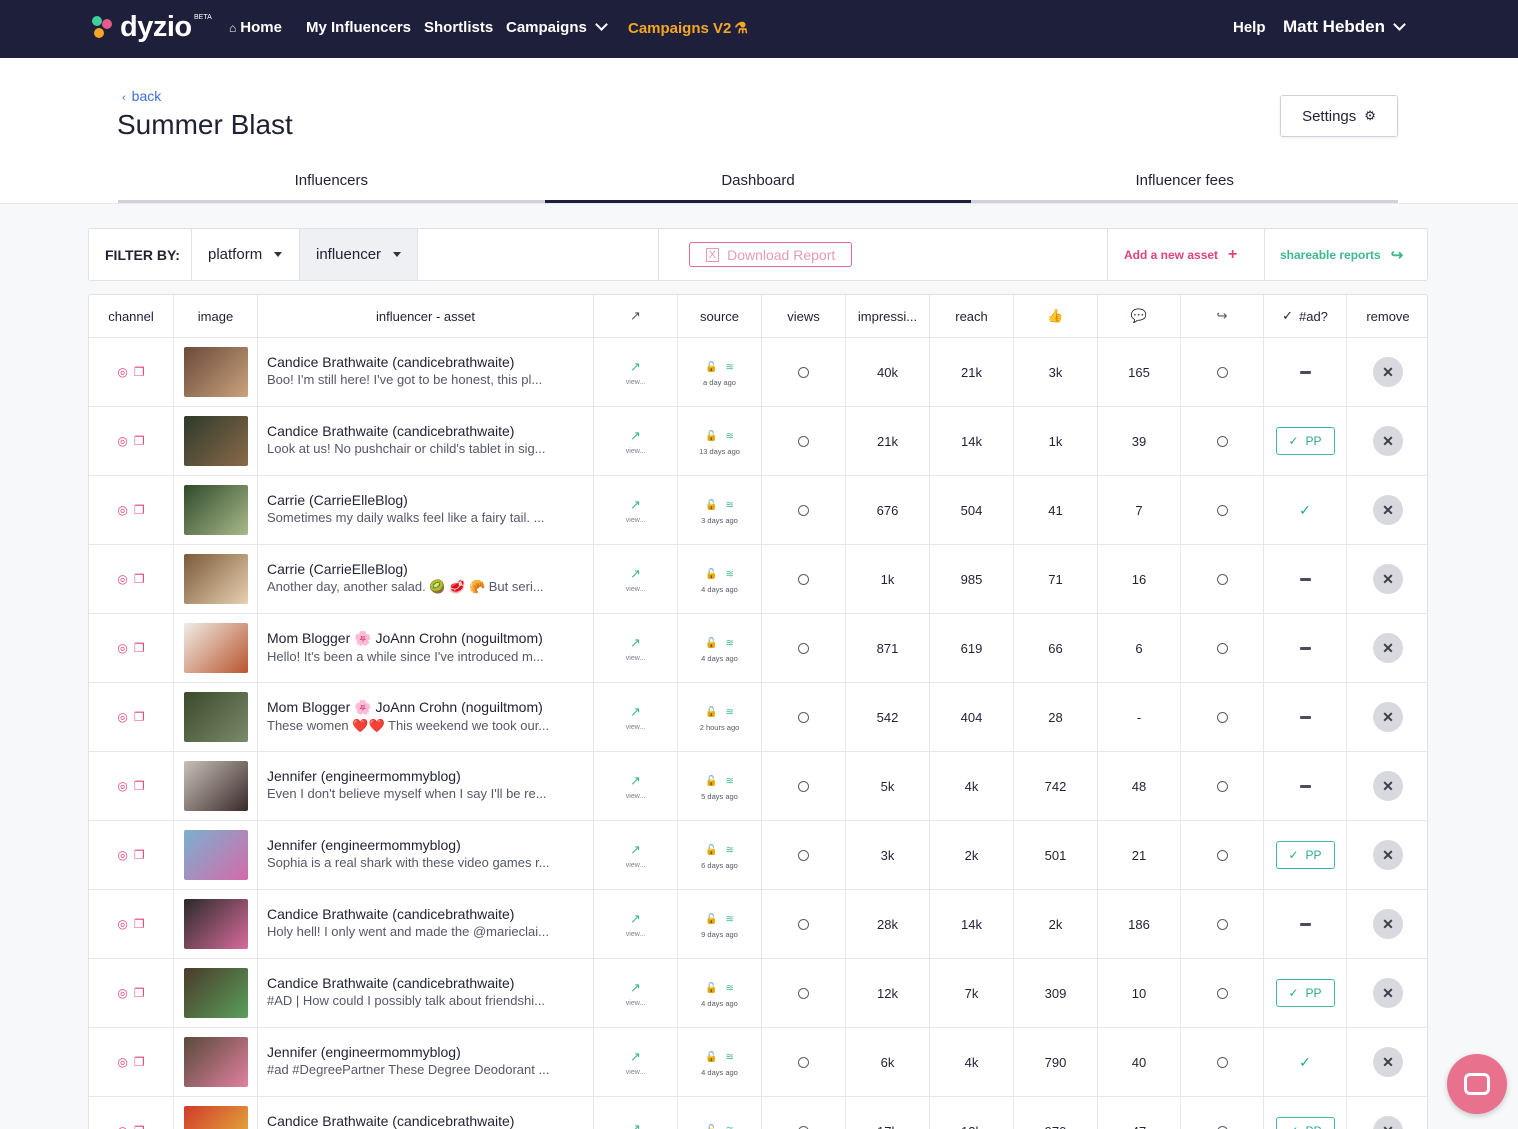 The height and width of the screenshot is (1129, 1518). Describe the element at coordinates (331, 184) in the screenshot. I see `tab-influencers: Influencers` at that location.